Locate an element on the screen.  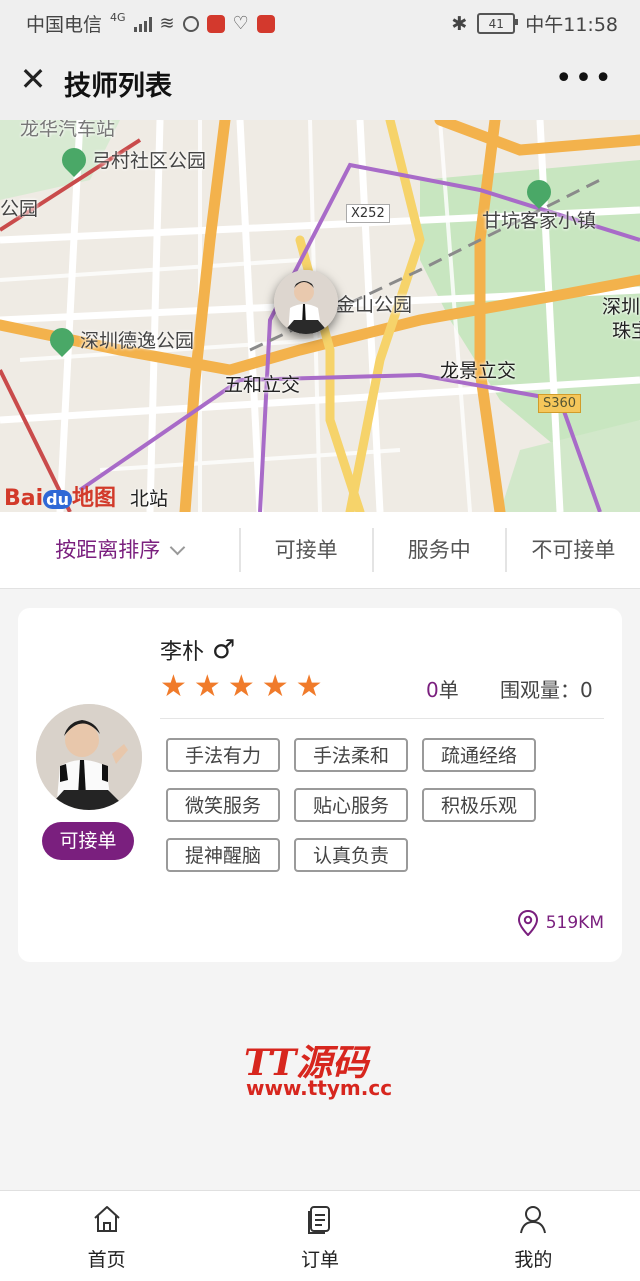
map-label: 北站 is located at coordinates (149, 499).